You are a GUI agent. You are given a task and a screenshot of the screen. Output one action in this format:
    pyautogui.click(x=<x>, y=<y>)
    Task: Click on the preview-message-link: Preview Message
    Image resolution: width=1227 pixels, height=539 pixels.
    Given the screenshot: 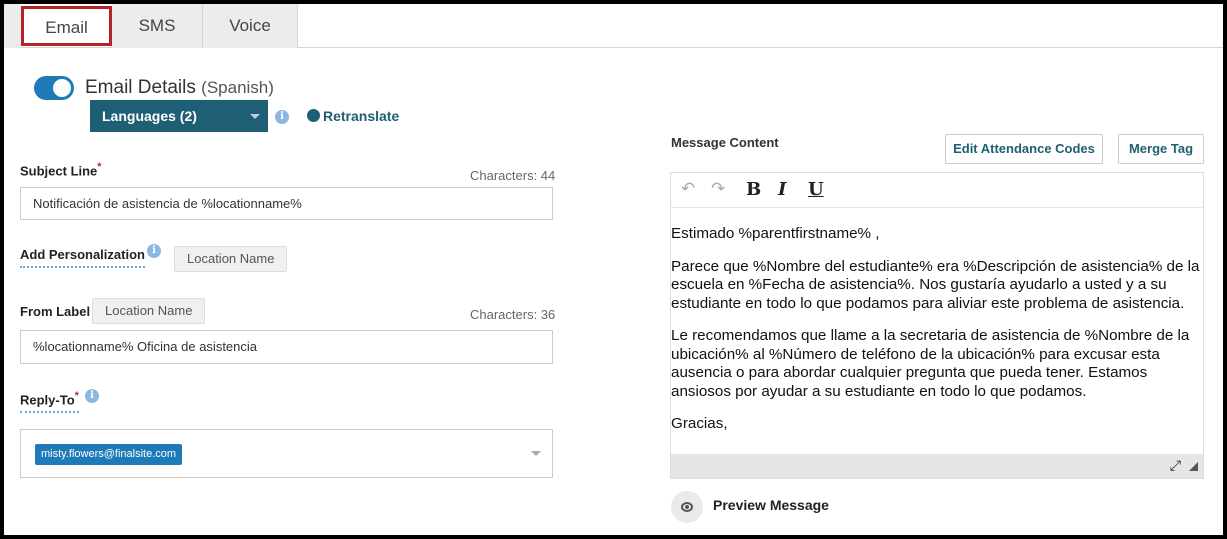 What is the action you would take?
    pyautogui.click(x=771, y=505)
    